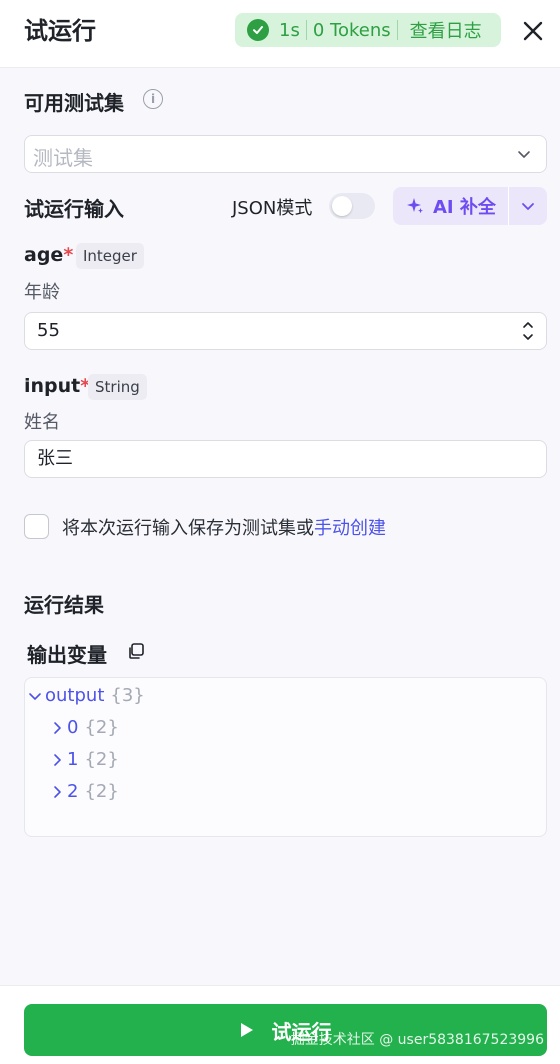 This screenshot has height=1064, width=560. I want to click on manual-create-link: 手动创建, so click(350, 528).